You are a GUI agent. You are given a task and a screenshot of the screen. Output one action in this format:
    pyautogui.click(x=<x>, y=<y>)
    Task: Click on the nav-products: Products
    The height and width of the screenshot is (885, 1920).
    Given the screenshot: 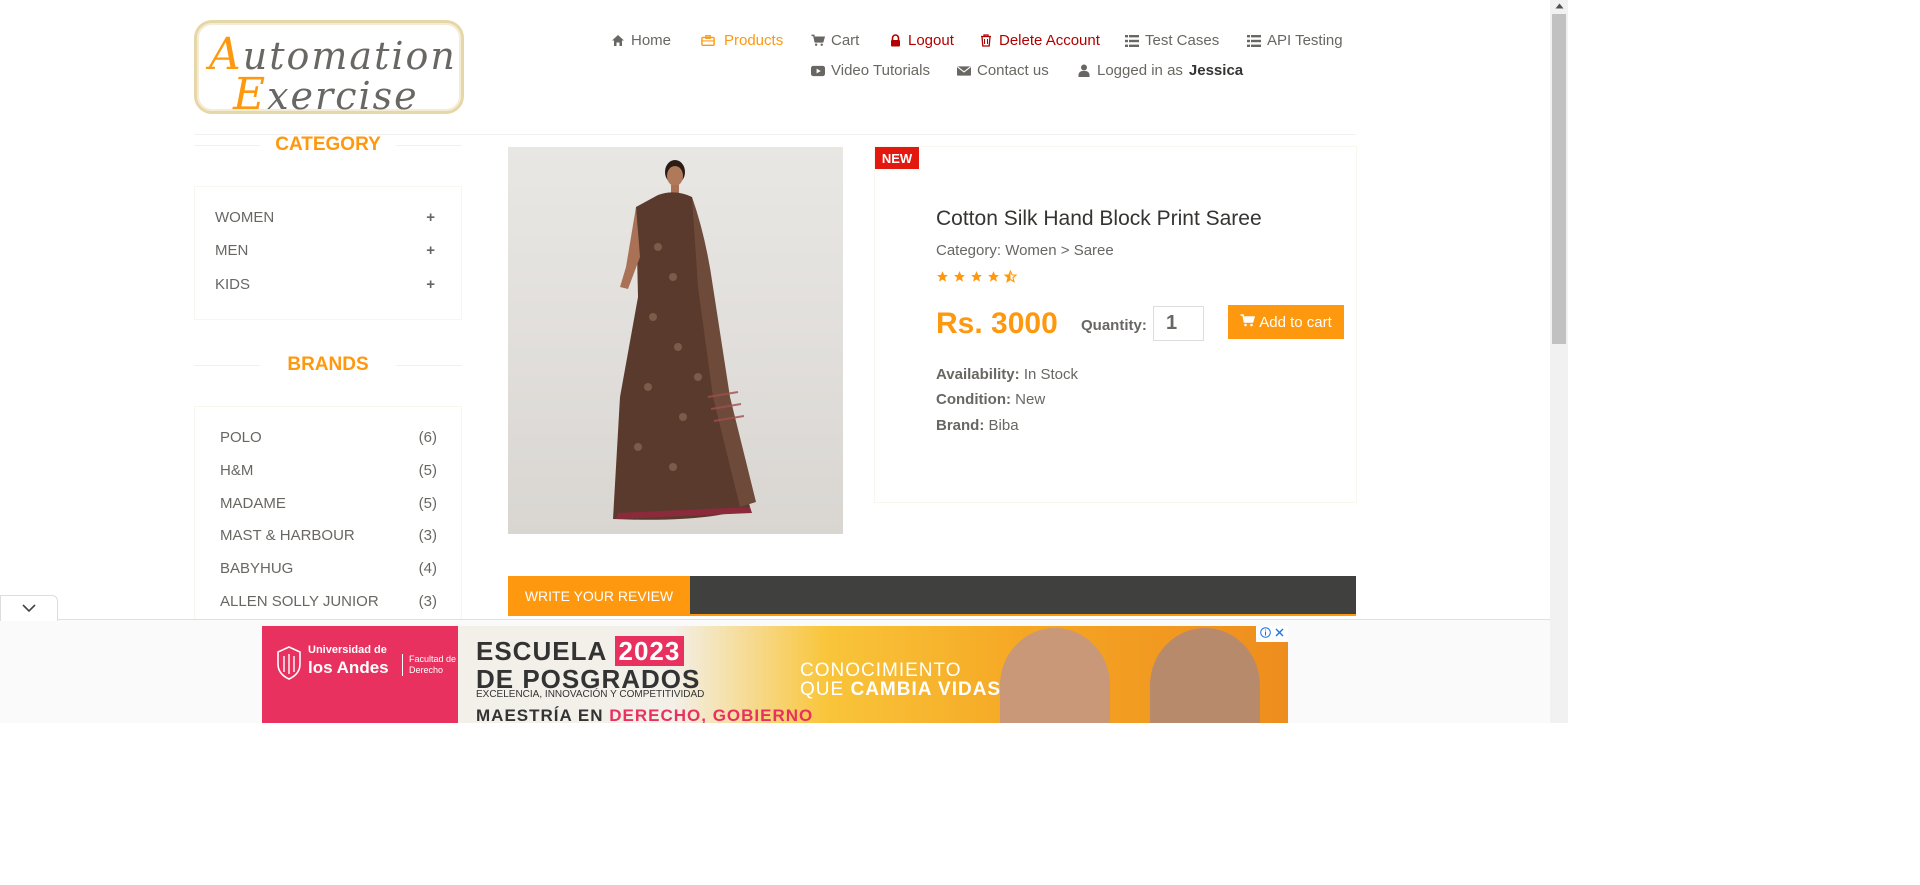 What is the action you would take?
    pyautogui.click(x=742, y=40)
    